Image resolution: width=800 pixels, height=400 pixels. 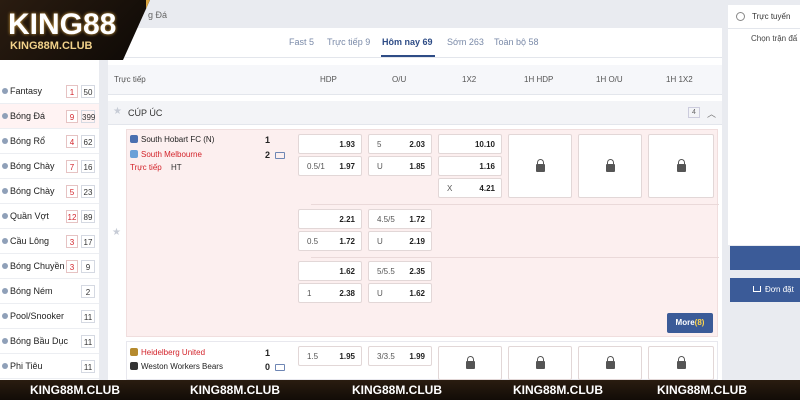 What do you see at coordinates (711, 113) in the screenshot?
I see `chevron-up-icon: ︿` at bounding box center [711, 113].